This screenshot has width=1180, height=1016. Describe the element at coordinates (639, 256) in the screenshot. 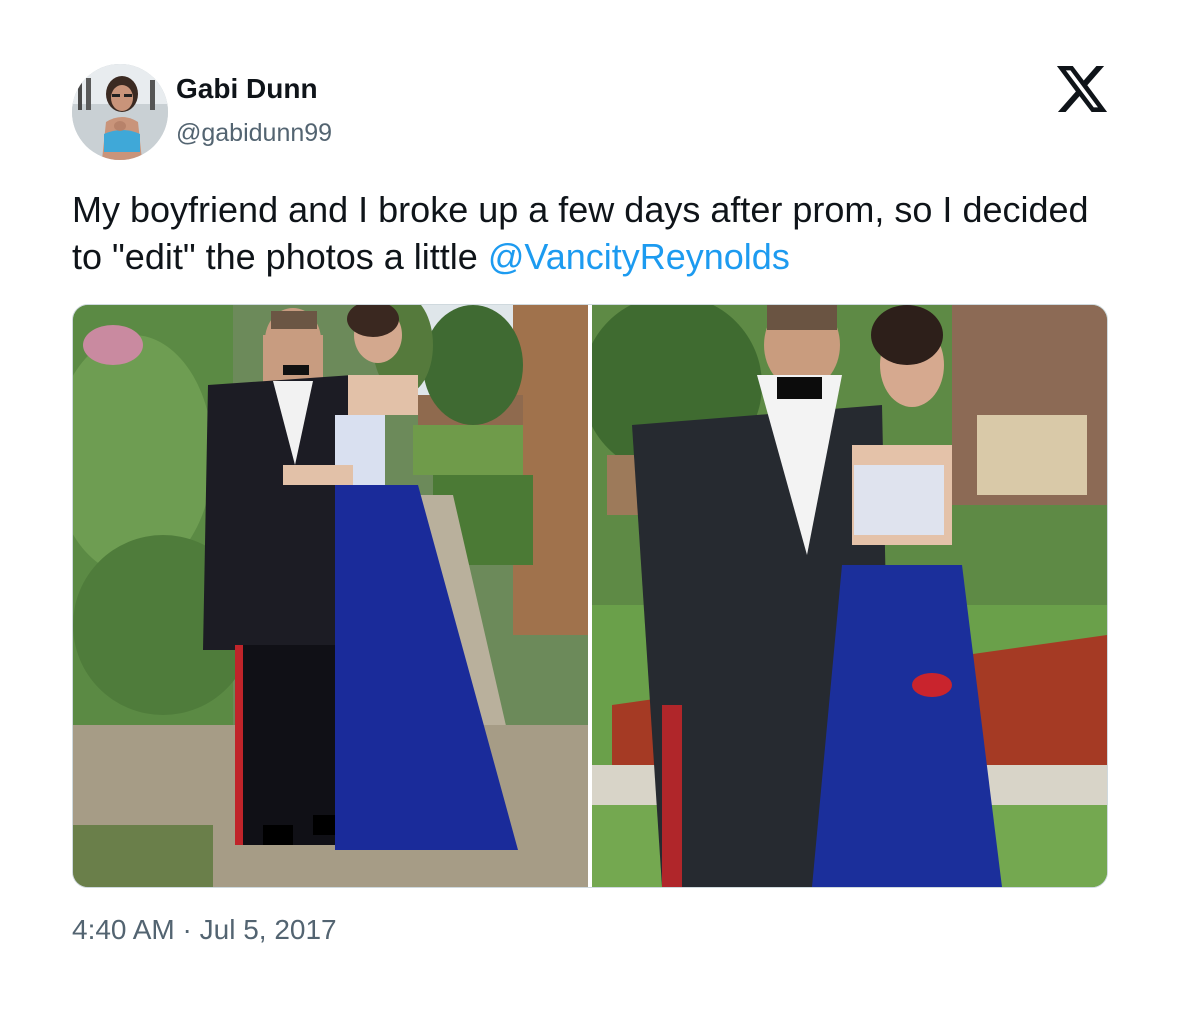

I see `tweet-mention-link: @VancityReynolds` at that location.